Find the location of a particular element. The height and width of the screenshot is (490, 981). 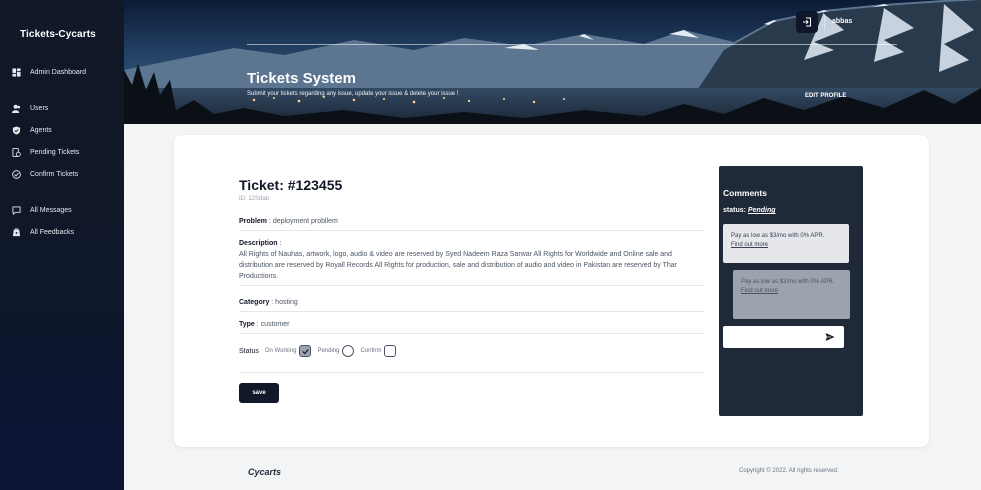

sidebar-item-all-messages: All Messages is located at coordinates (42, 210).